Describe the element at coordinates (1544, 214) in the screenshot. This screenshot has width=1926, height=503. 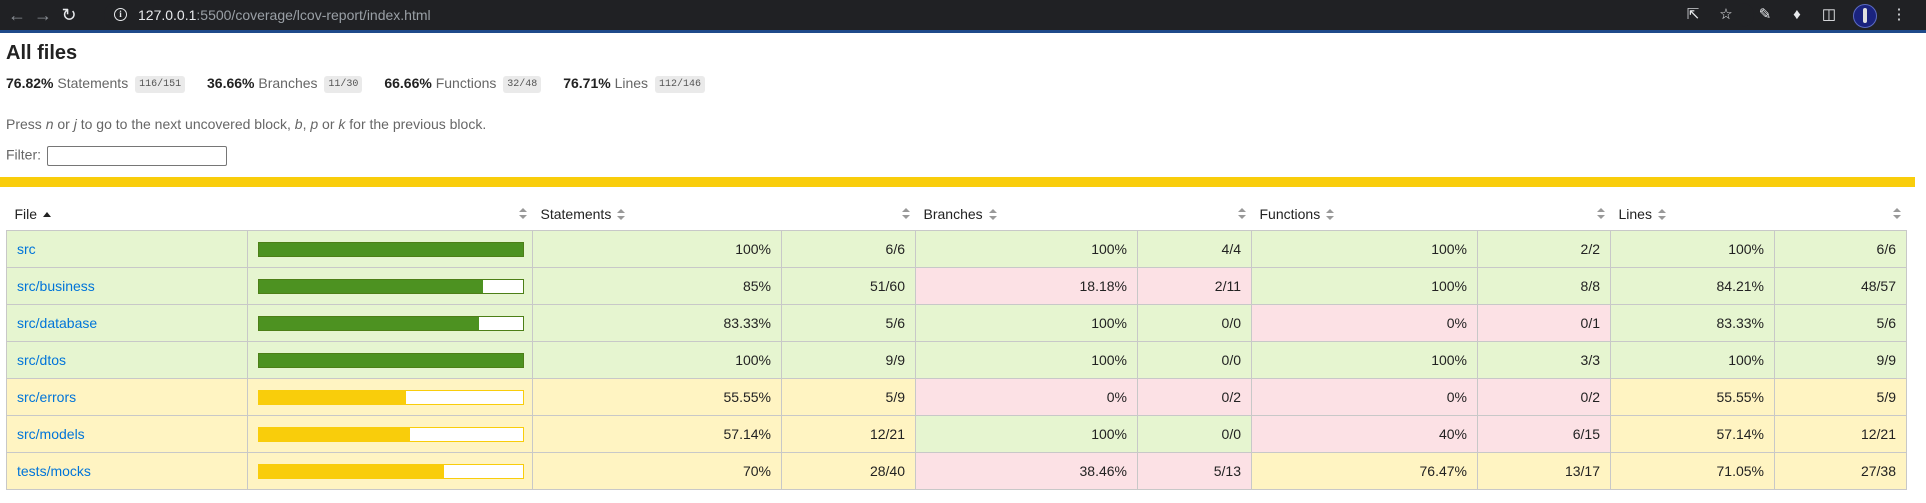
I see `header-functions-raw` at that location.